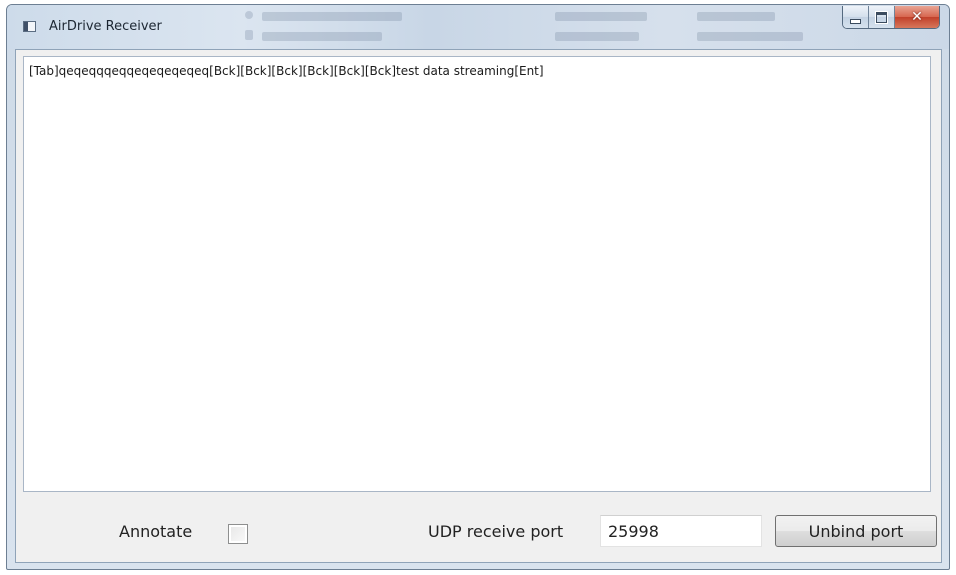 The height and width of the screenshot is (575, 956). I want to click on maximize-button, so click(882, 17).